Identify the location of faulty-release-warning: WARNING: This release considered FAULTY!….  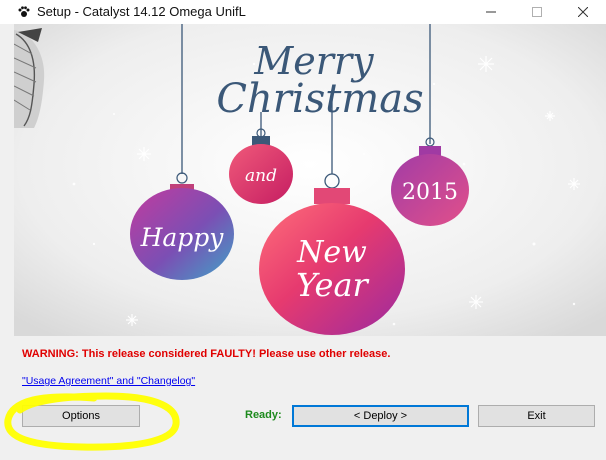
(206, 354).